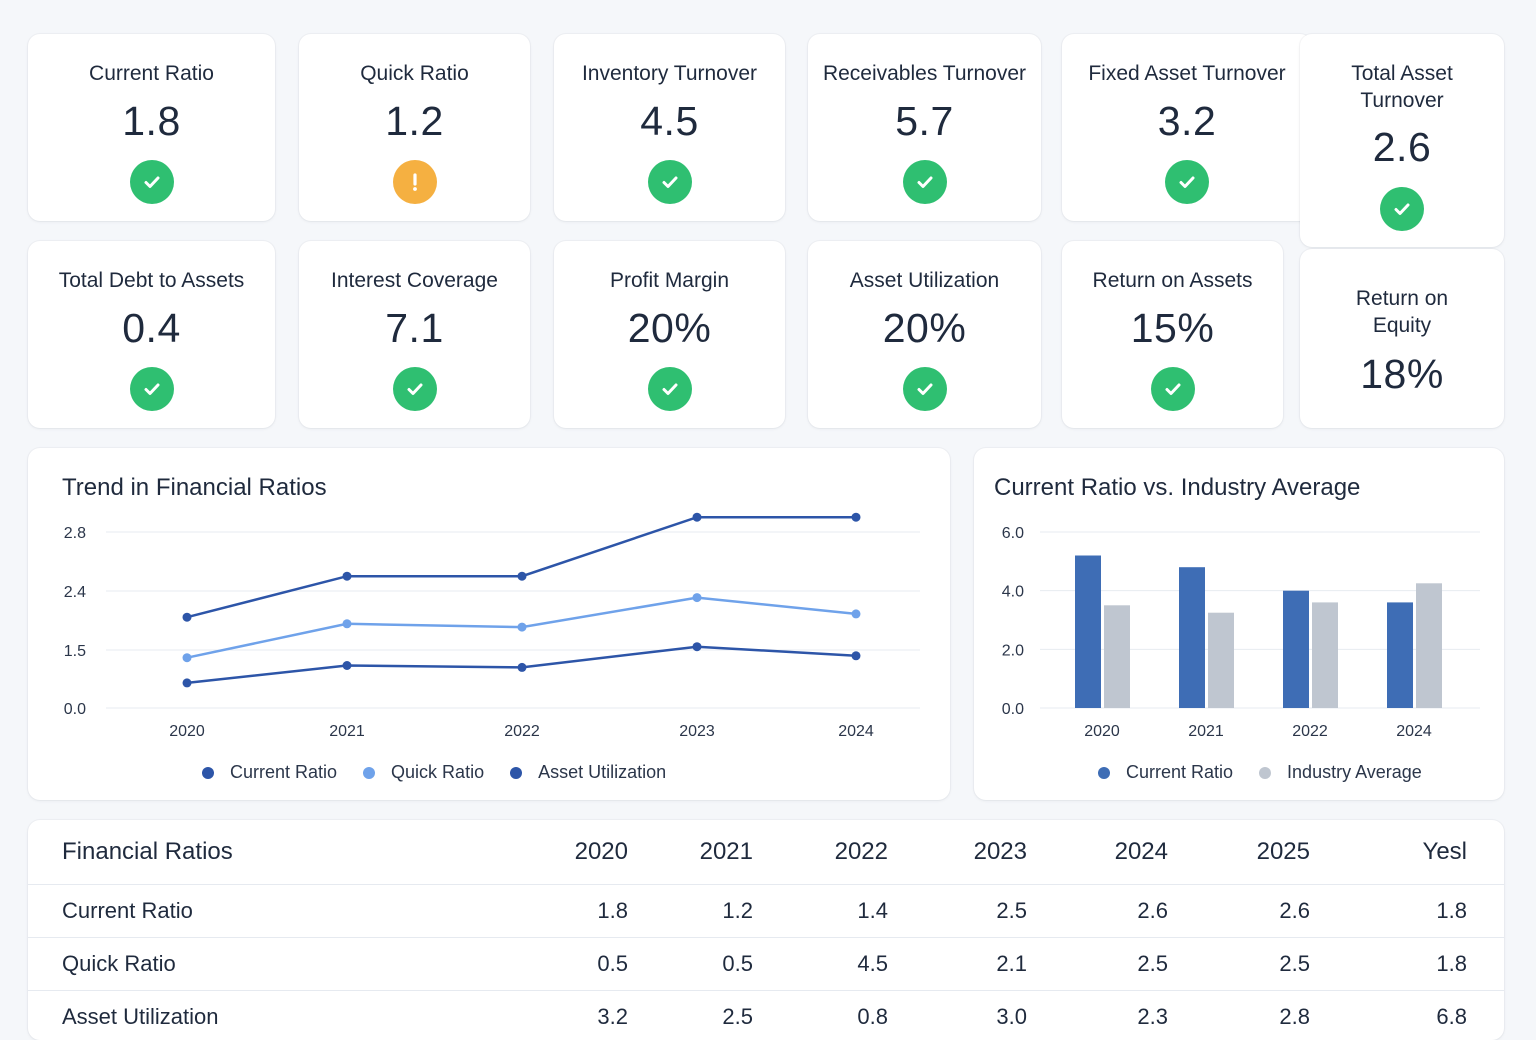  I want to click on kpi-card-inventory-turnover: Inventory Turnover 4.5, so click(669, 127).